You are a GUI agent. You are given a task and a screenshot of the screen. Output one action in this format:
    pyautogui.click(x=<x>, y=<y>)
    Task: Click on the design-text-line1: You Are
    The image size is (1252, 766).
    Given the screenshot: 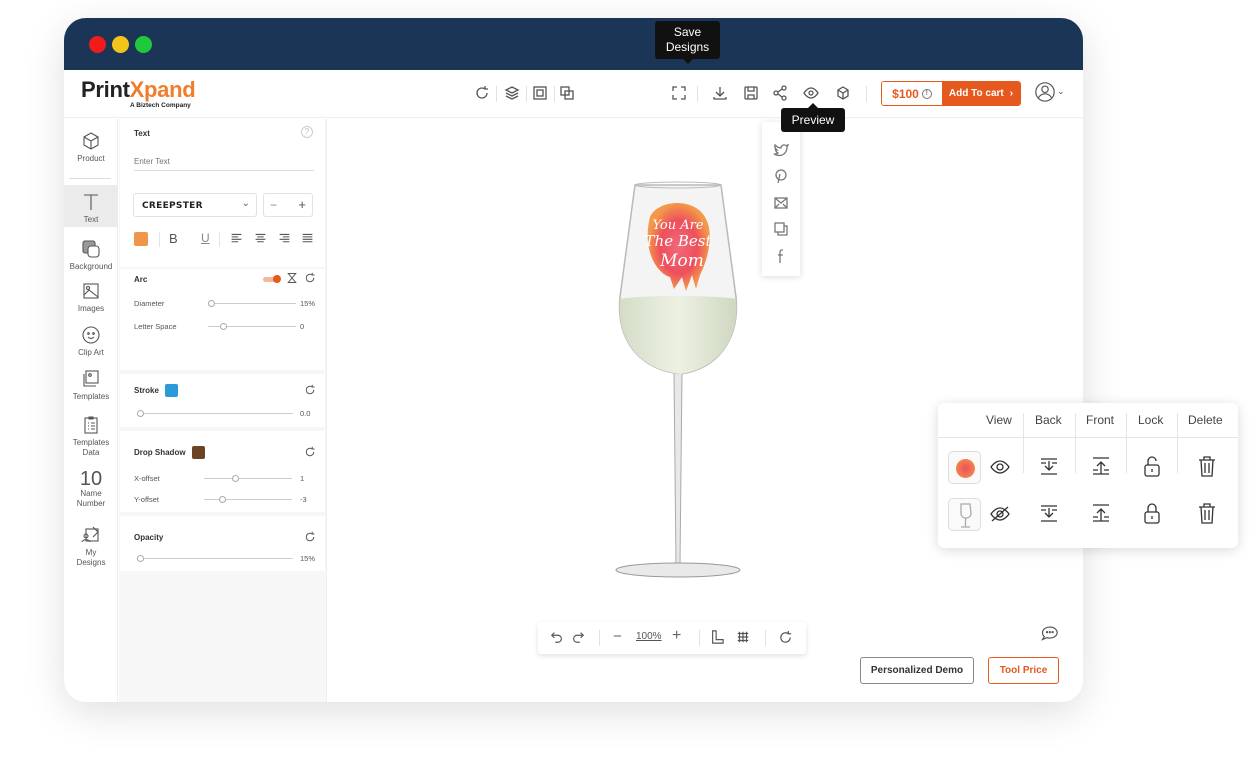 What is the action you would take?
    pyautogui.click(x=677, y=225)
    